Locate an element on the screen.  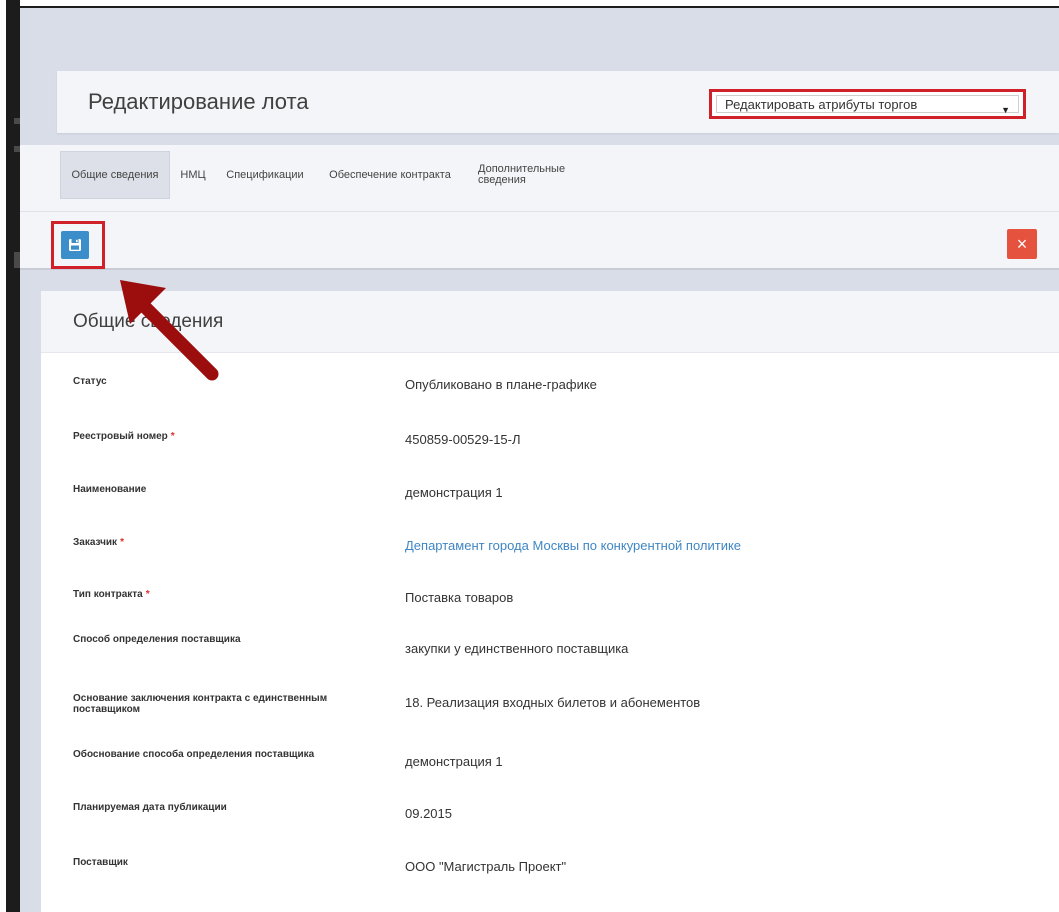
tab-nmc: НМЦ is located at coordinates (193, 175).